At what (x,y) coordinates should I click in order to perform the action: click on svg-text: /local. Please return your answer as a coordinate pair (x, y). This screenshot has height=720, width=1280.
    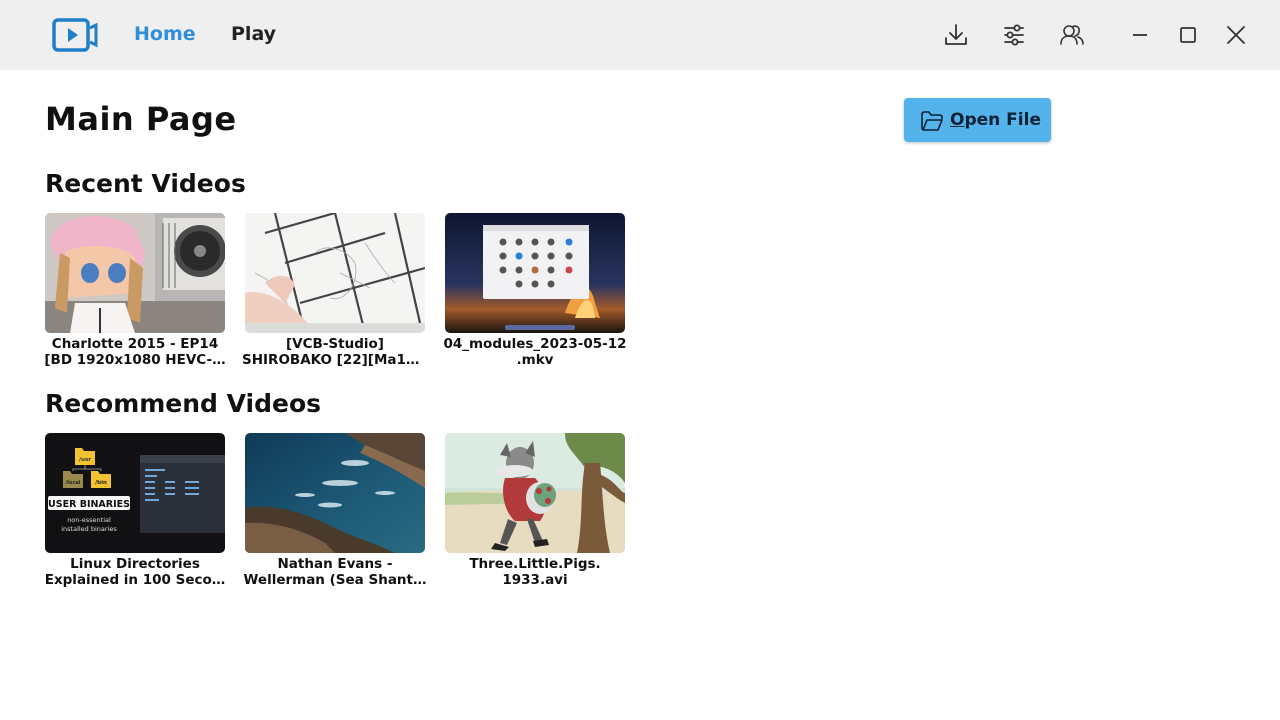
    Looking at the image, I should click on (72, 483).